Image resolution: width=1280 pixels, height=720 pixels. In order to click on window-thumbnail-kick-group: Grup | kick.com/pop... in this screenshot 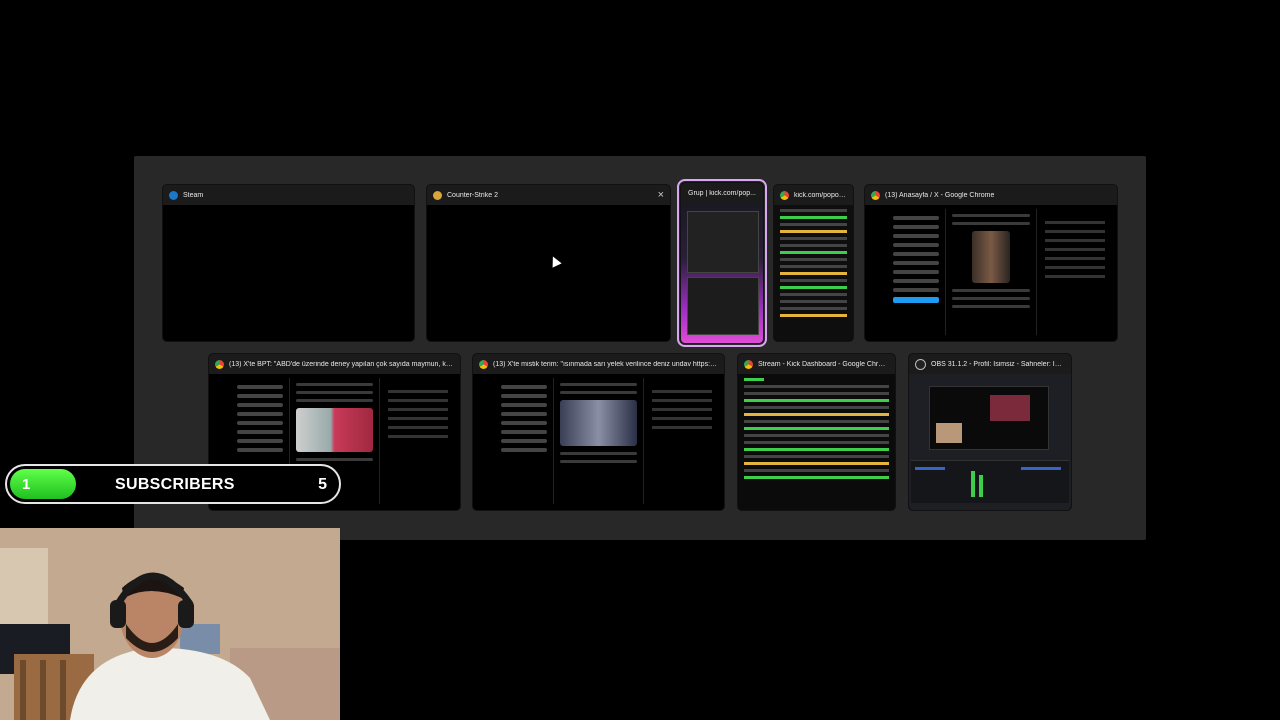, I will do `click(722, 263)`.